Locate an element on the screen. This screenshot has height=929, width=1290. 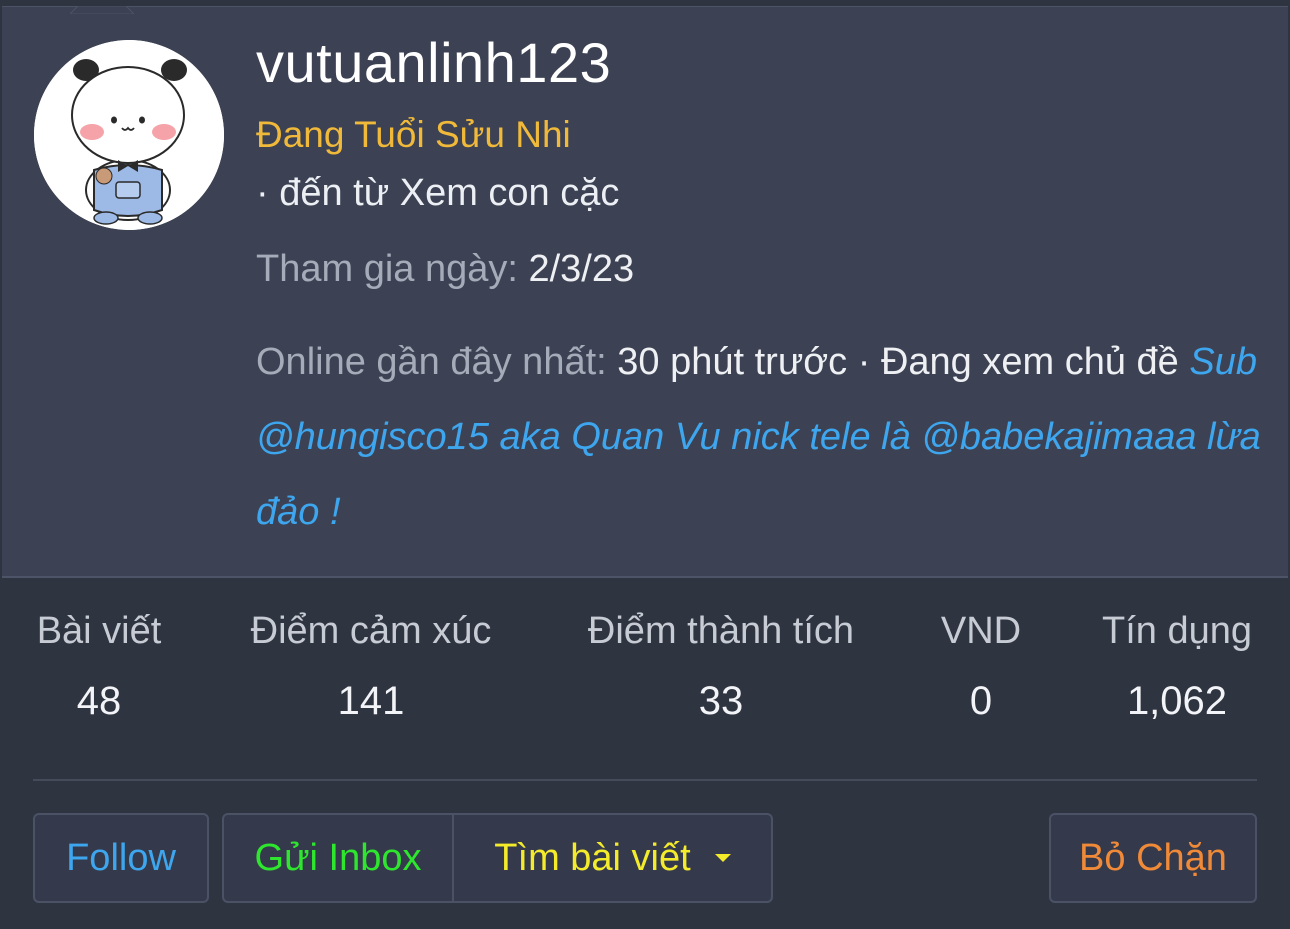
stat-value: 33 is located at coordinates (721, 701).